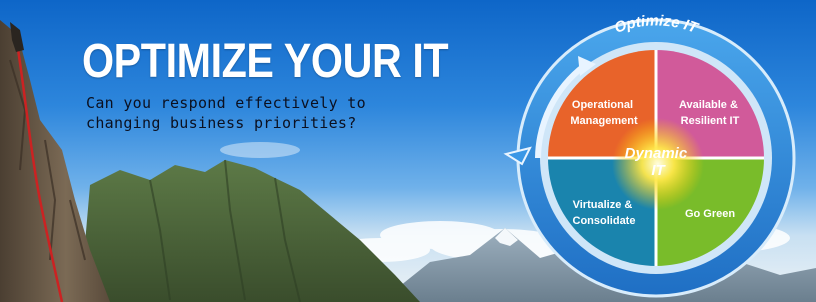 This screenshot has width=816, height=302. I want to click on quadrant-label: Consolidate, so click(604, 221).